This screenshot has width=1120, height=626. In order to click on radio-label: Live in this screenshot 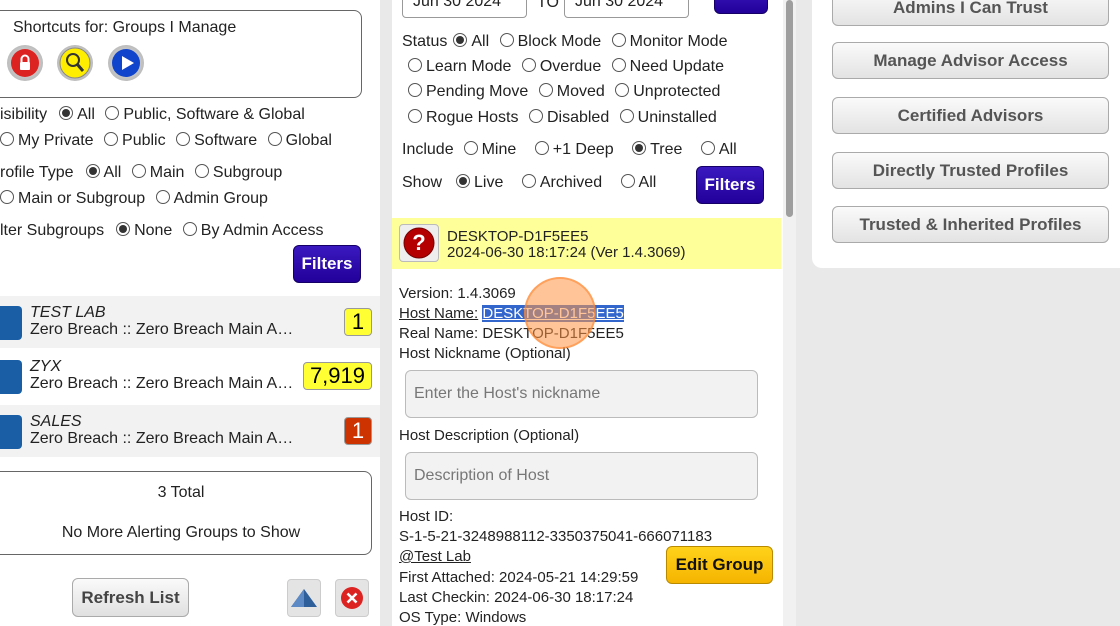, I will do `click(489, 182)`.